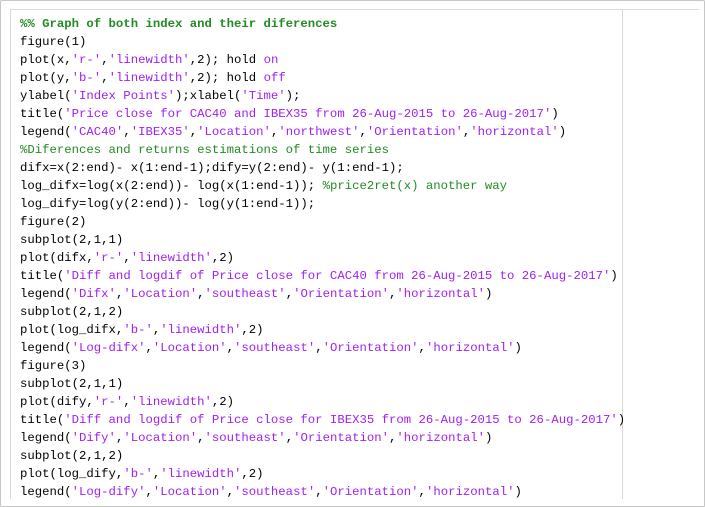 The image size is (705, 507). I want to click on string-literal: 'northwest', so click(319, 132).